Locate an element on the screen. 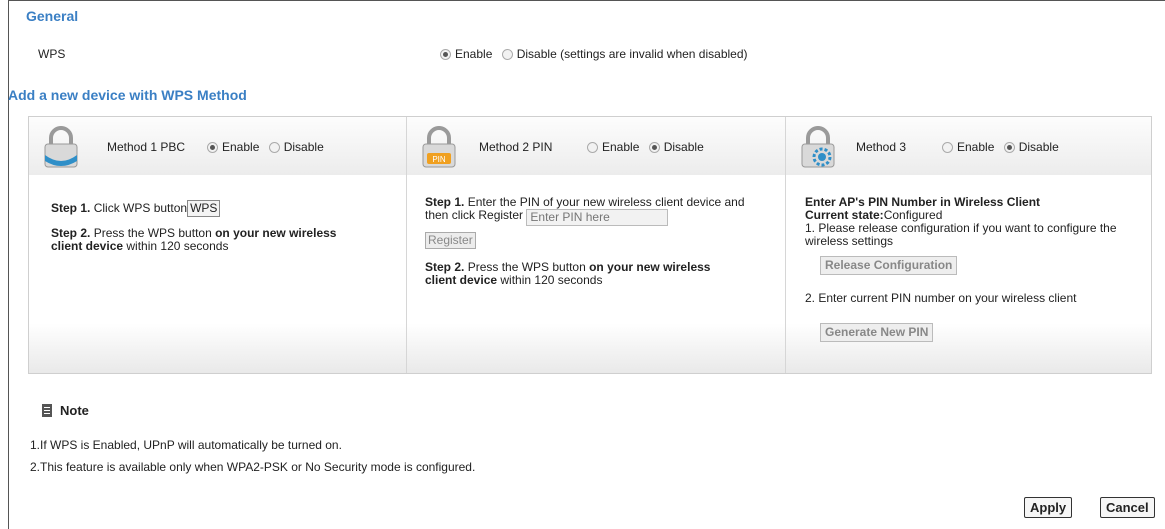  note-icon is located at coordinates (47, 410).